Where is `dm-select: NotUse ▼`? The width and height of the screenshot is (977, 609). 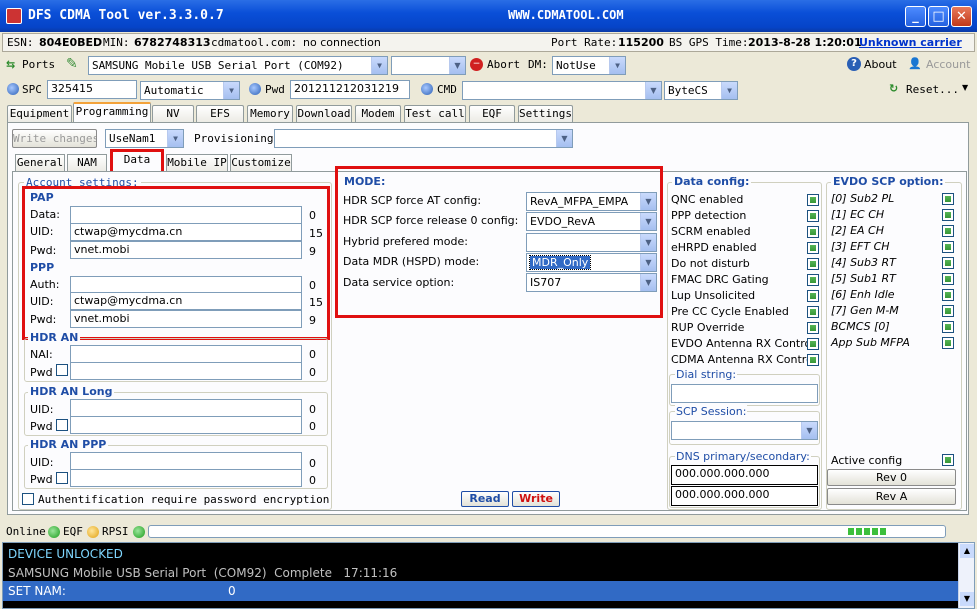 dm-select: NotUse ▼ is located at coordinates (589, 65).